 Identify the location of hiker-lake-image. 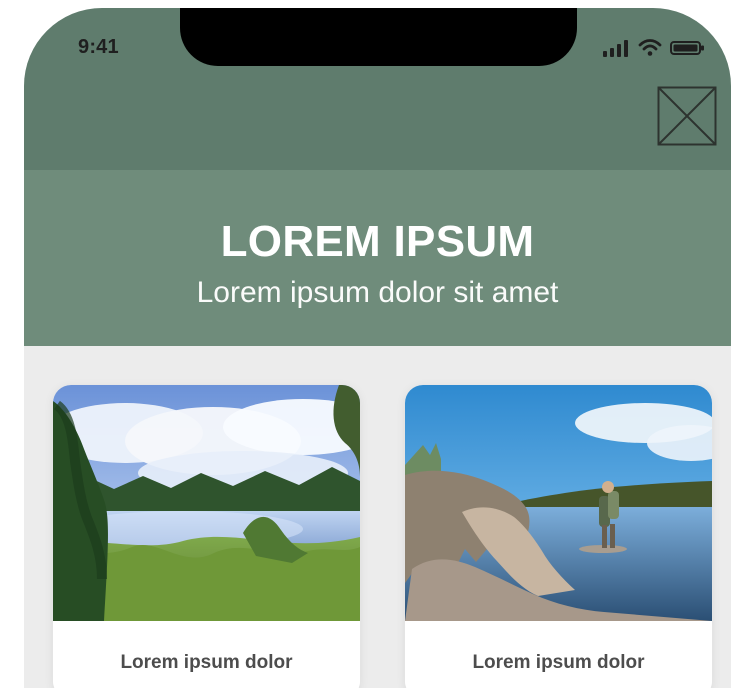
(558, 503).